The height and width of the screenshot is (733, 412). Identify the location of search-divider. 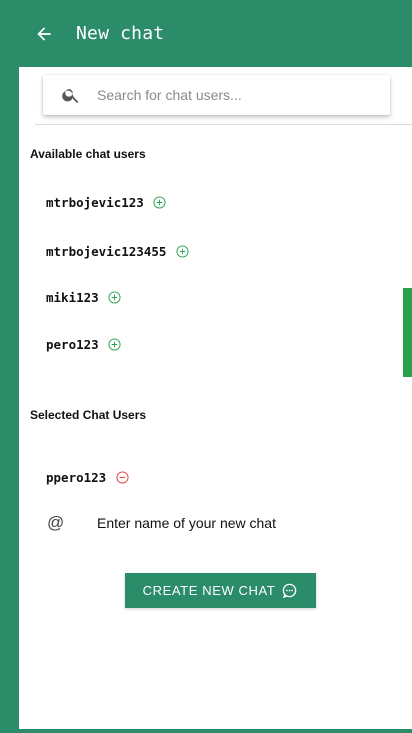
(223, 124).